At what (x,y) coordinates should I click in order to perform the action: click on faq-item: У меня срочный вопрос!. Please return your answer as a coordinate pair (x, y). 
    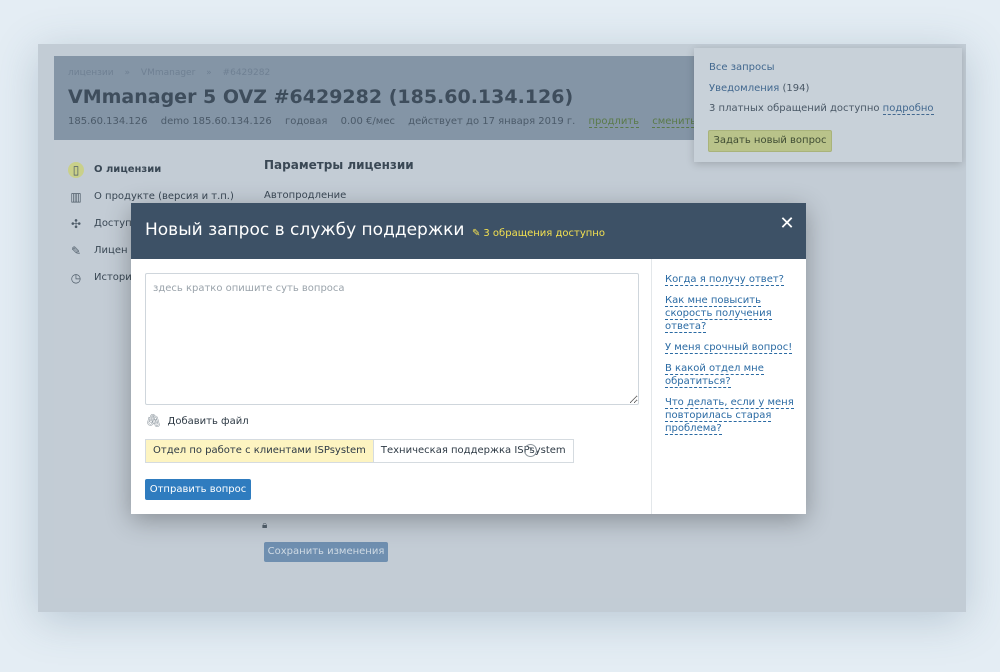
    Looking at the image, I should click on (731, 347).